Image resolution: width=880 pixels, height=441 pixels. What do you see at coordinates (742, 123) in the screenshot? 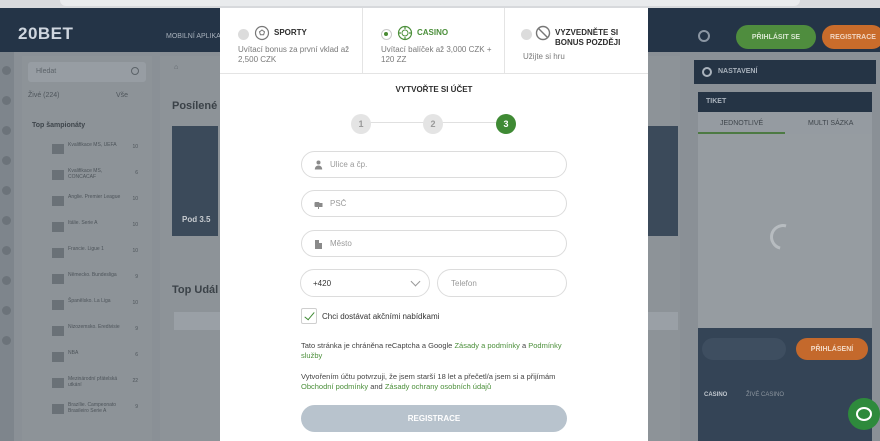
I see `tab-single: JEDNOTLIVÉ` at bounding box center [742, 123].